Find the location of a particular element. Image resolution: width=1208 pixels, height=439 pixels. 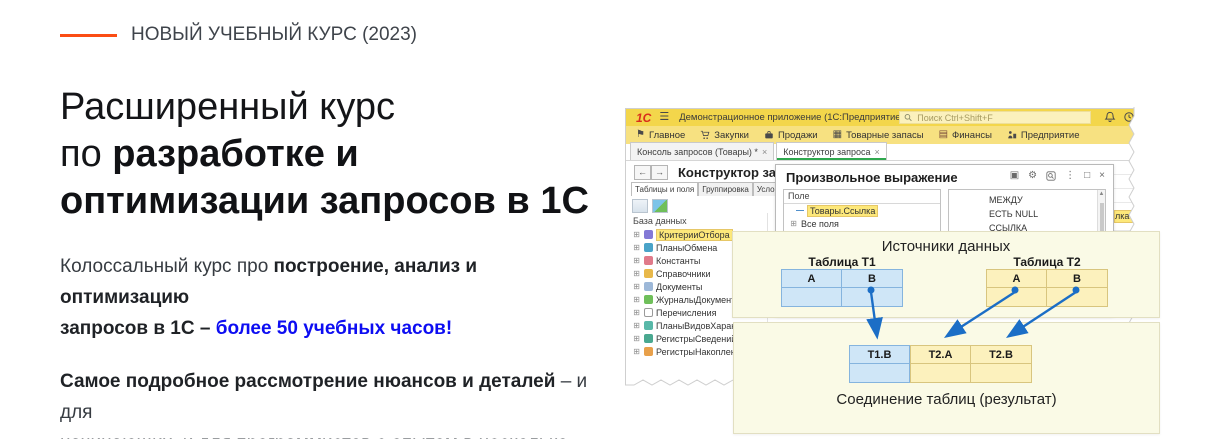

sources-title: Источники данных is located at coordinates (946, 246).